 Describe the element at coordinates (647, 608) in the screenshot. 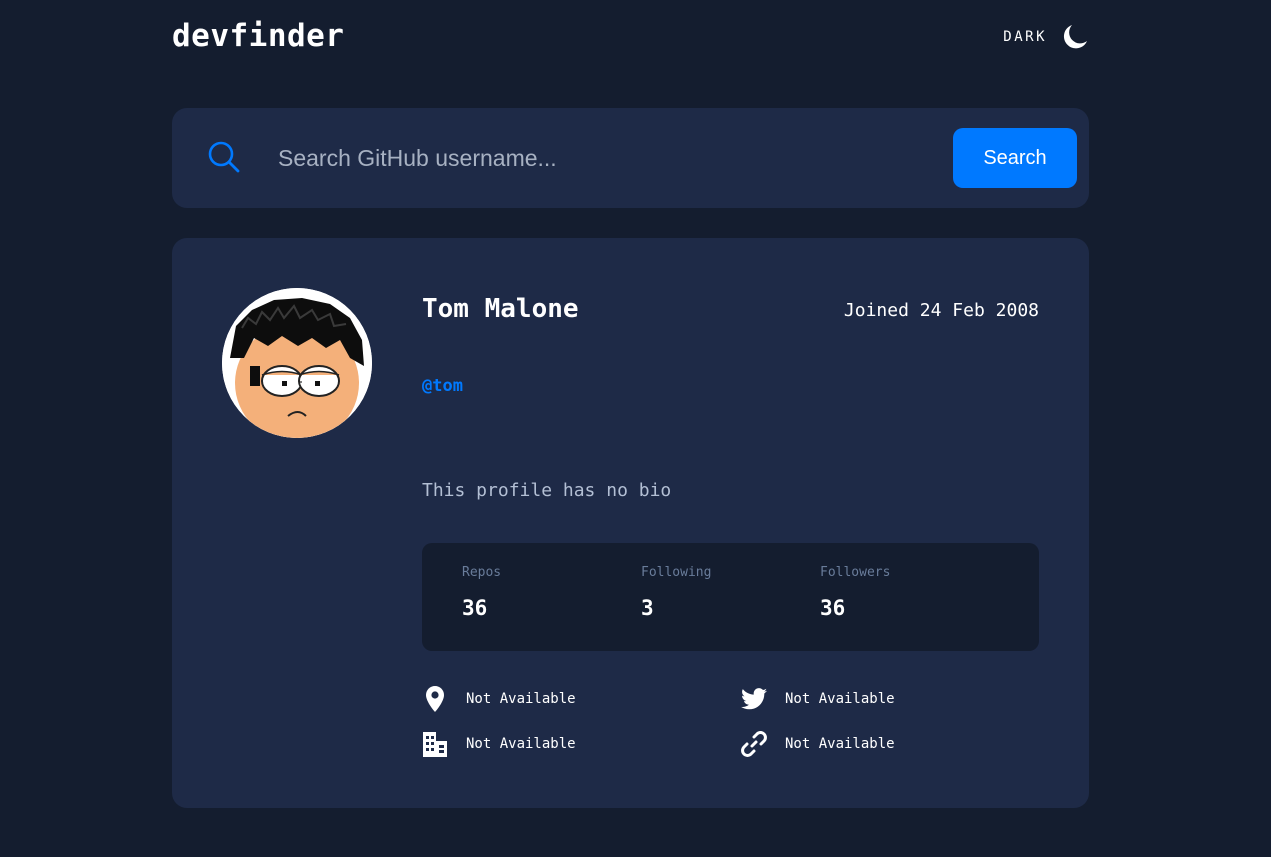

I see `stat-value: 3` at that location.